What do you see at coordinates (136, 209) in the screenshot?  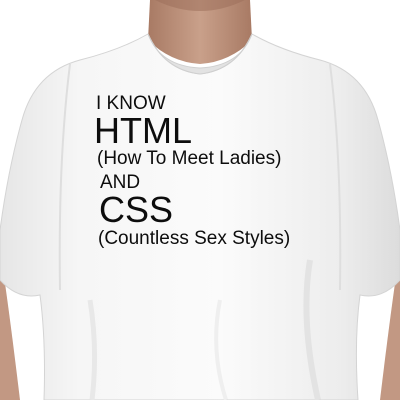 I see `print-line-css: CSS` at bounding box center [136, 209].